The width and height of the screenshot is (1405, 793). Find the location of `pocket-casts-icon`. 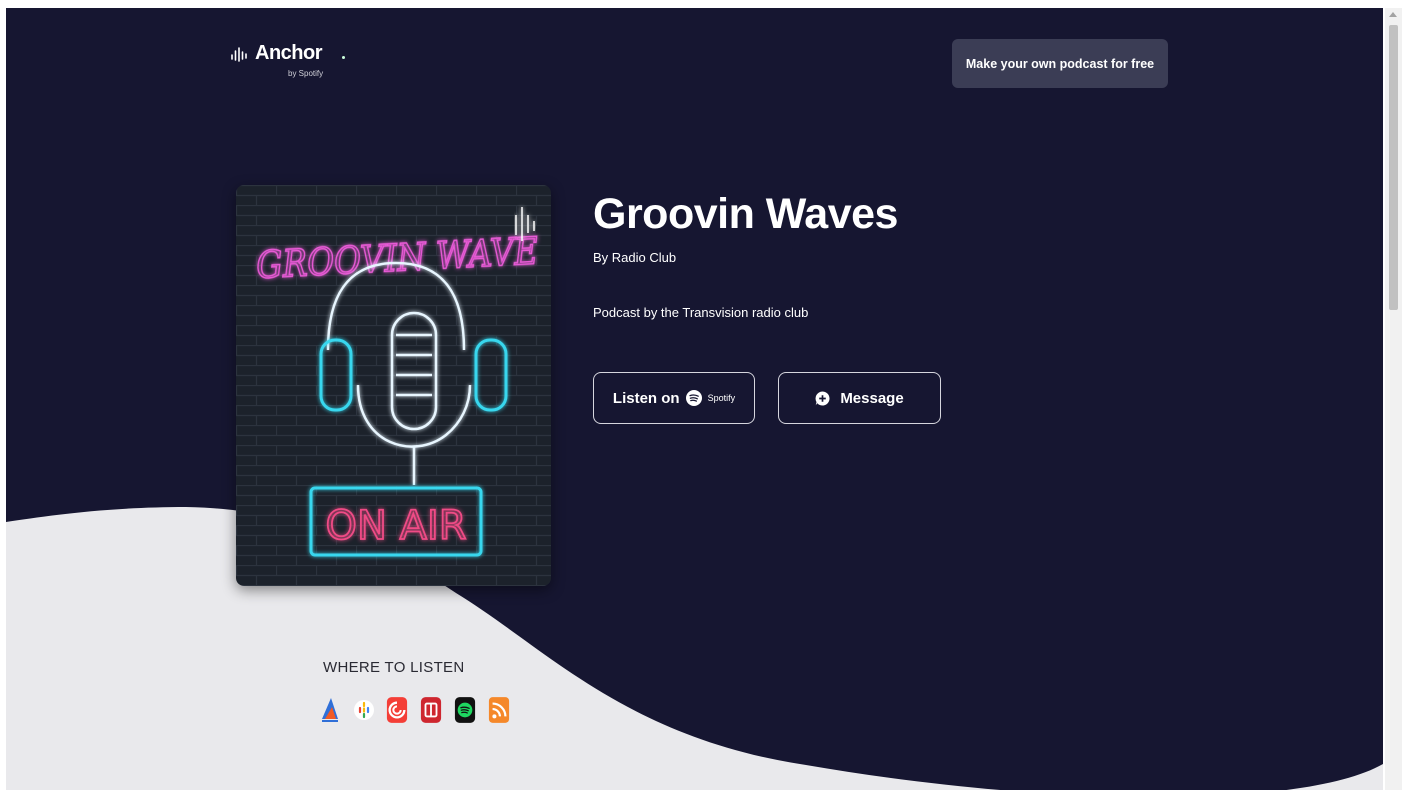

pocket-casts-icon is located at coordinates (397, 710).